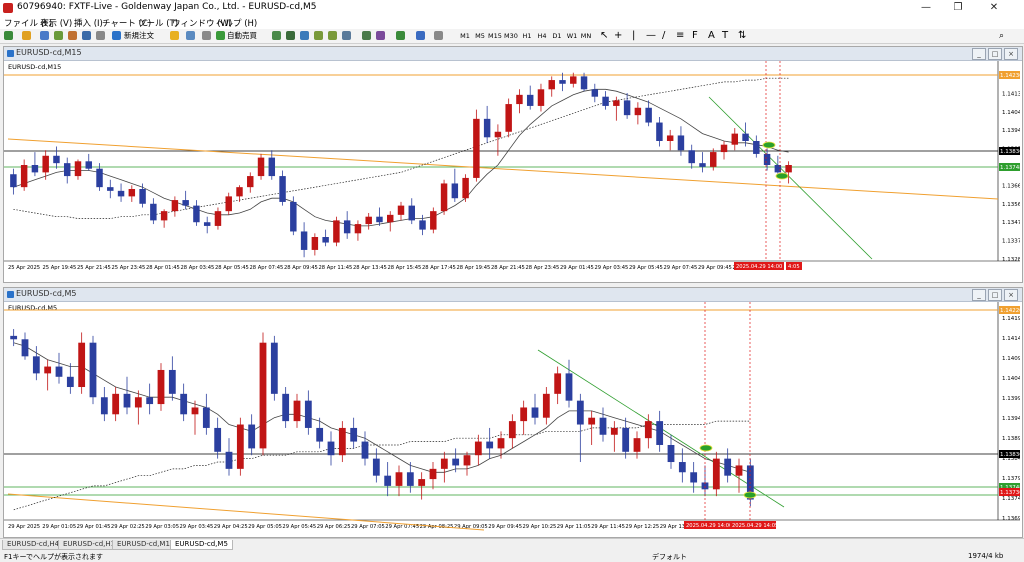  Describe the element at coordinates (26, 35) in the screenshot. I see `profiles-icon` at that location.